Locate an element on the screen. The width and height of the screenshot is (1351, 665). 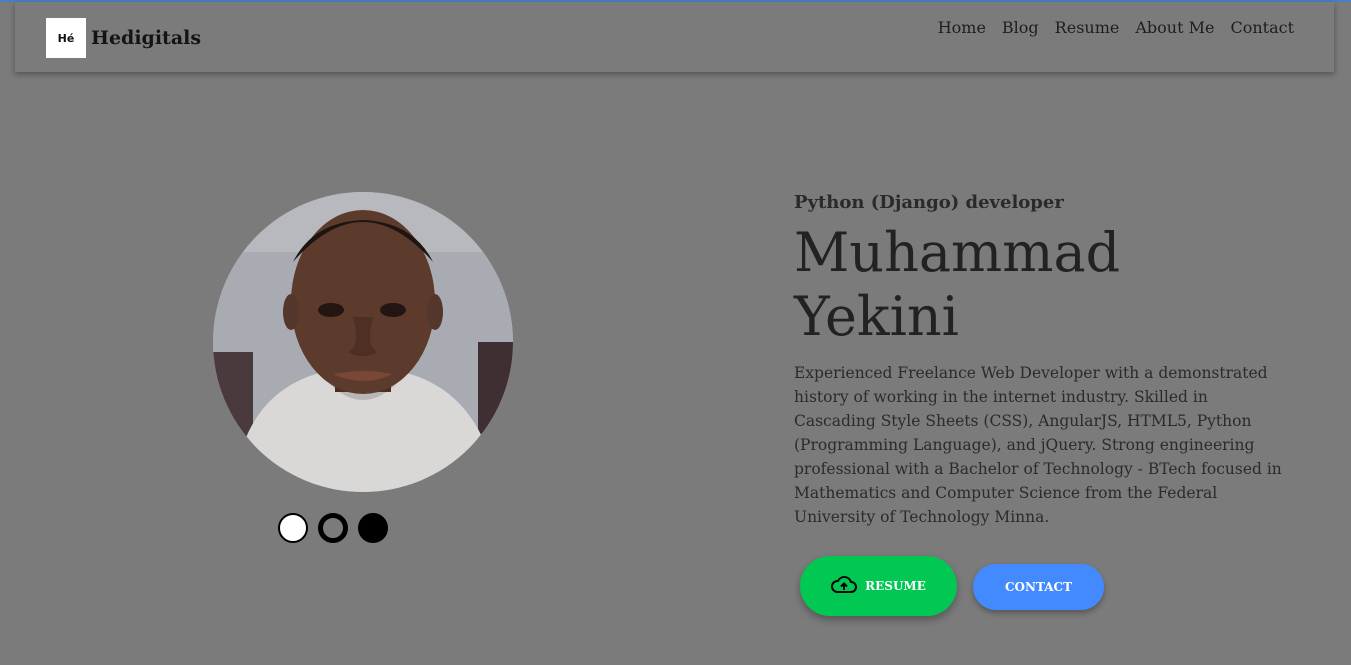
nav-link-contact: Contact is located at coordinates (1262, 27).